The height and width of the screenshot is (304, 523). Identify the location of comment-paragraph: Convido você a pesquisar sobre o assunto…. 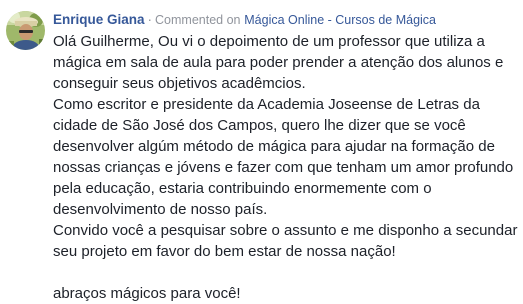
(286, 241).